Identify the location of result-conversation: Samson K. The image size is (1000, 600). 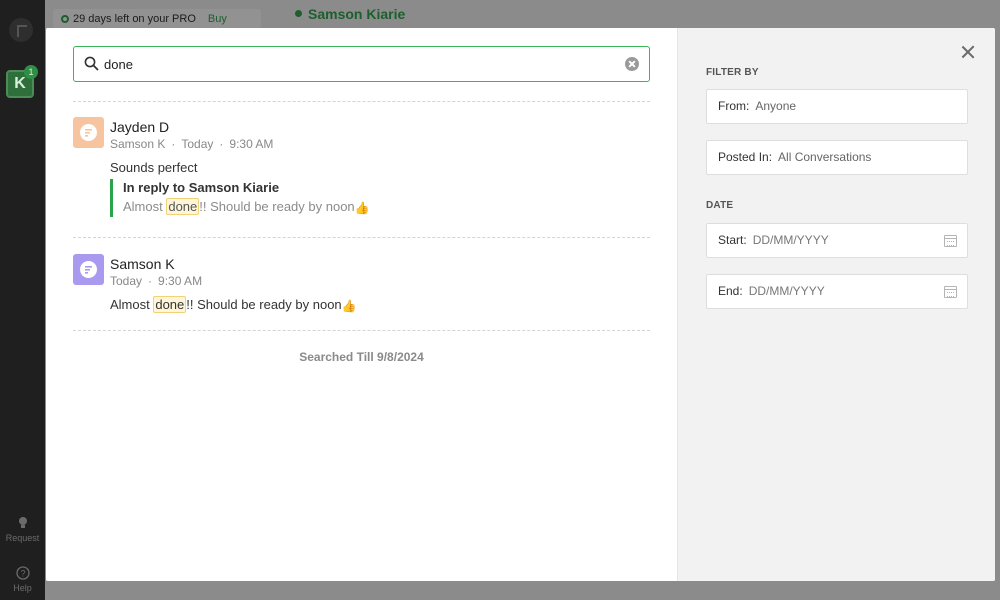
(138, 144).